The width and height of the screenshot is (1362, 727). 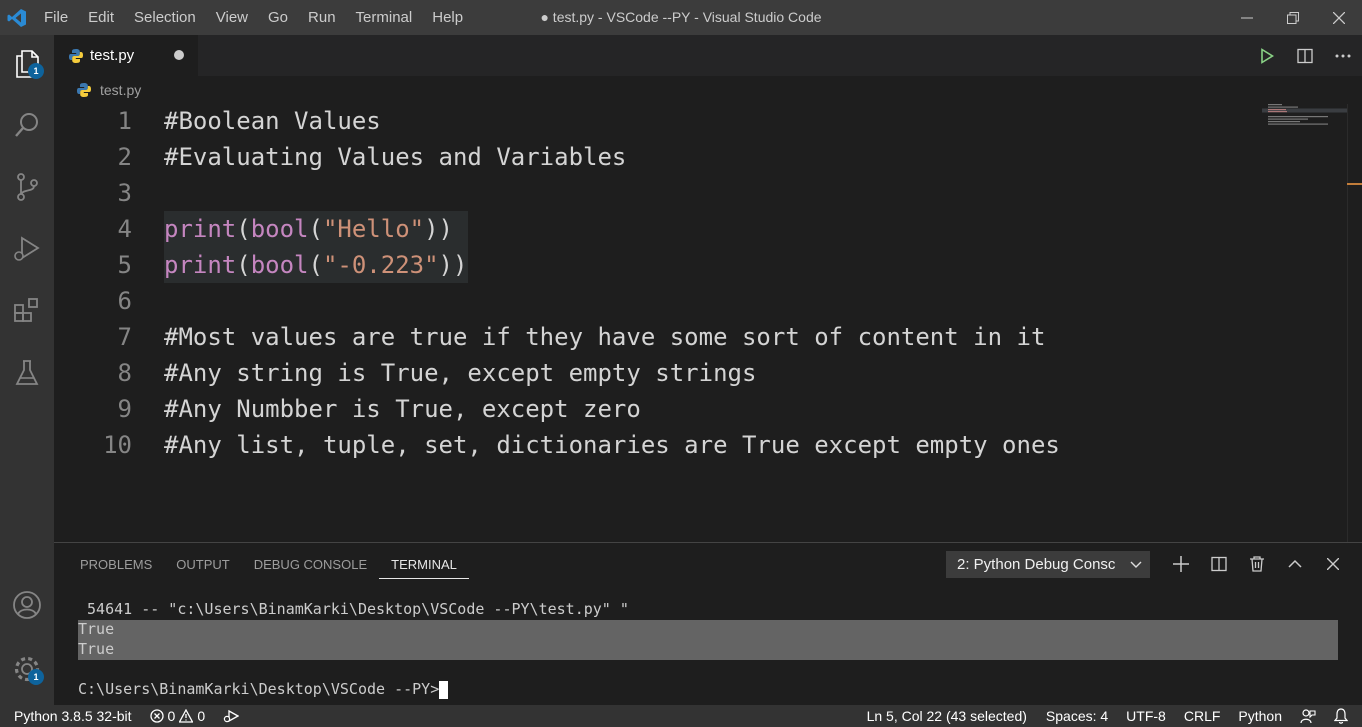 I want to click on code-line: 4 print(bool("Hello")), so click(x=664, y=229).